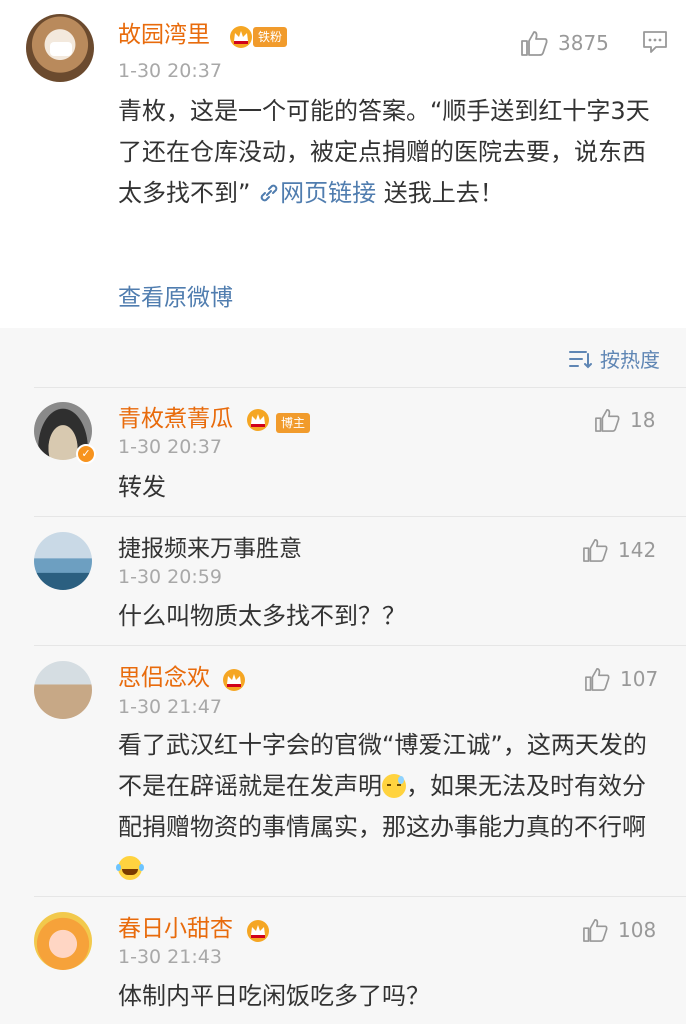  What do you see at coordinates (580, 359) in the screenshot?
I see `sort-icon` at bounding box center [580, 359].